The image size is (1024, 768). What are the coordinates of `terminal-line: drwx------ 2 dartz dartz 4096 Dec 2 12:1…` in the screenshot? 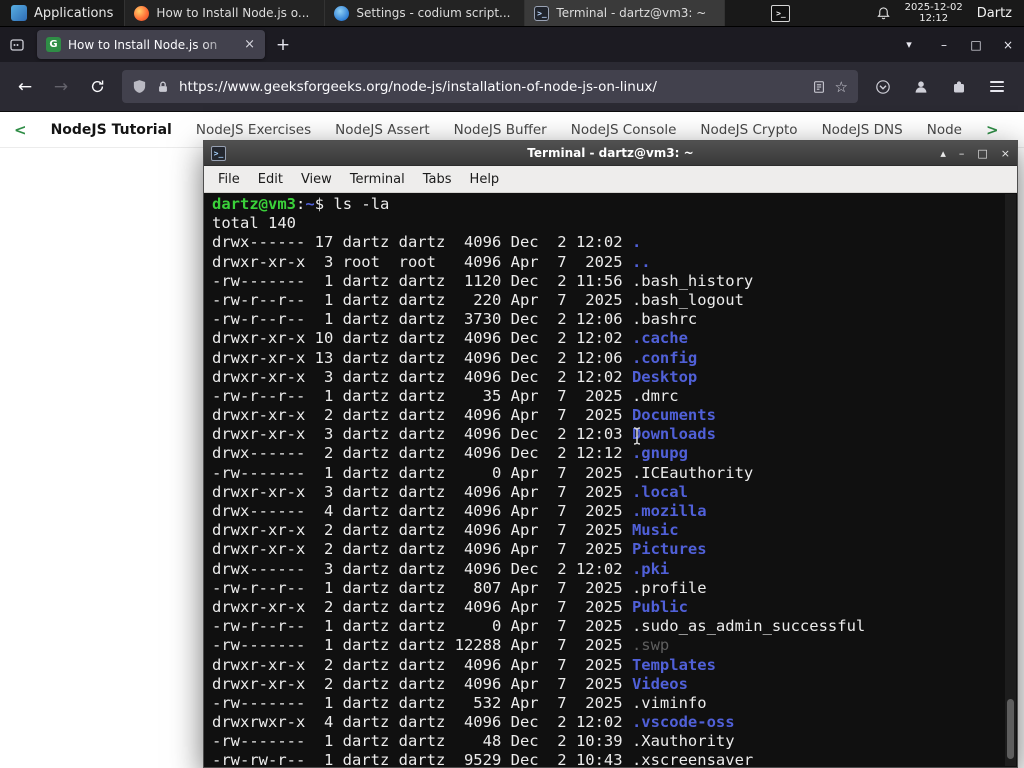 It's located at (450, 453).